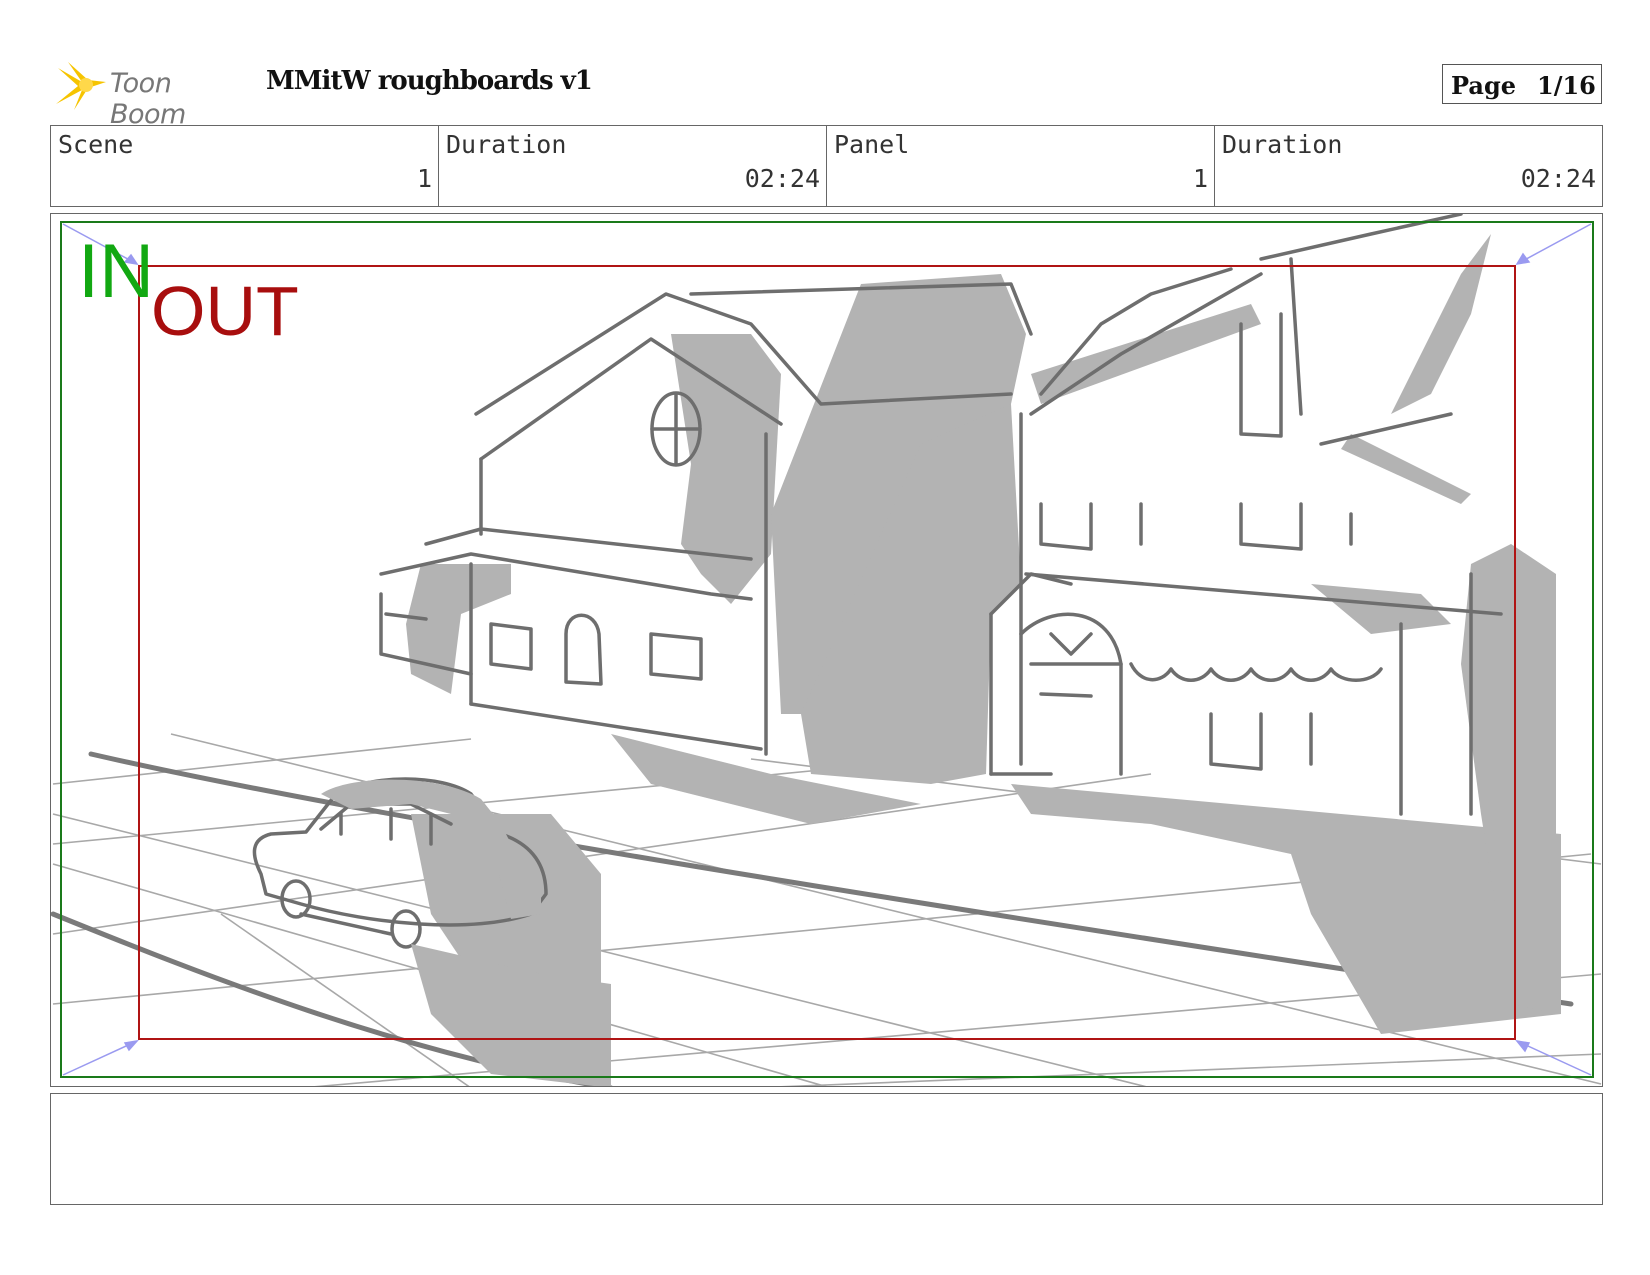 Image resolution: width=1650 pixels, height=1275 pixels. I want to click on panel-duration-value: 02:24, so click(1558, 178).